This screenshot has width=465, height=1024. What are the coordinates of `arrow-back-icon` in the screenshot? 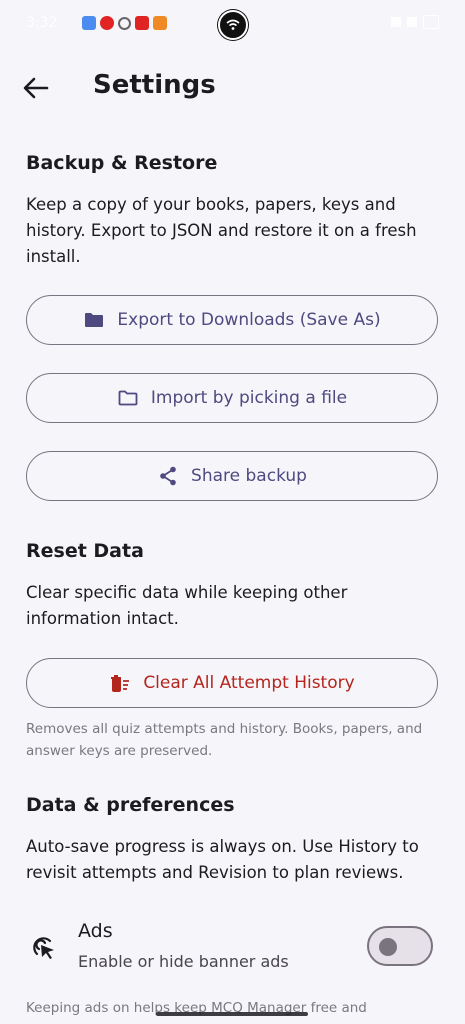 It's located at (36, 88).